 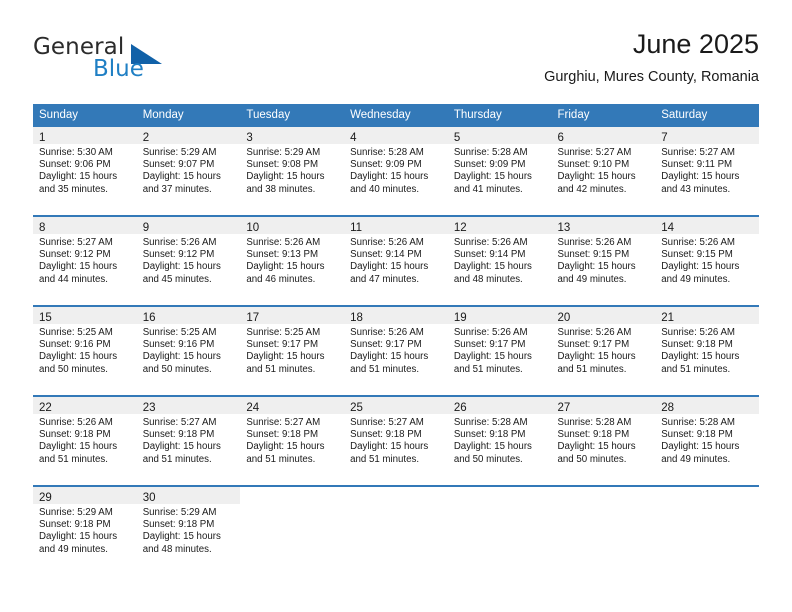 I want to click on weekday-header-thursday: Thursday, so click(x=499, y=115).